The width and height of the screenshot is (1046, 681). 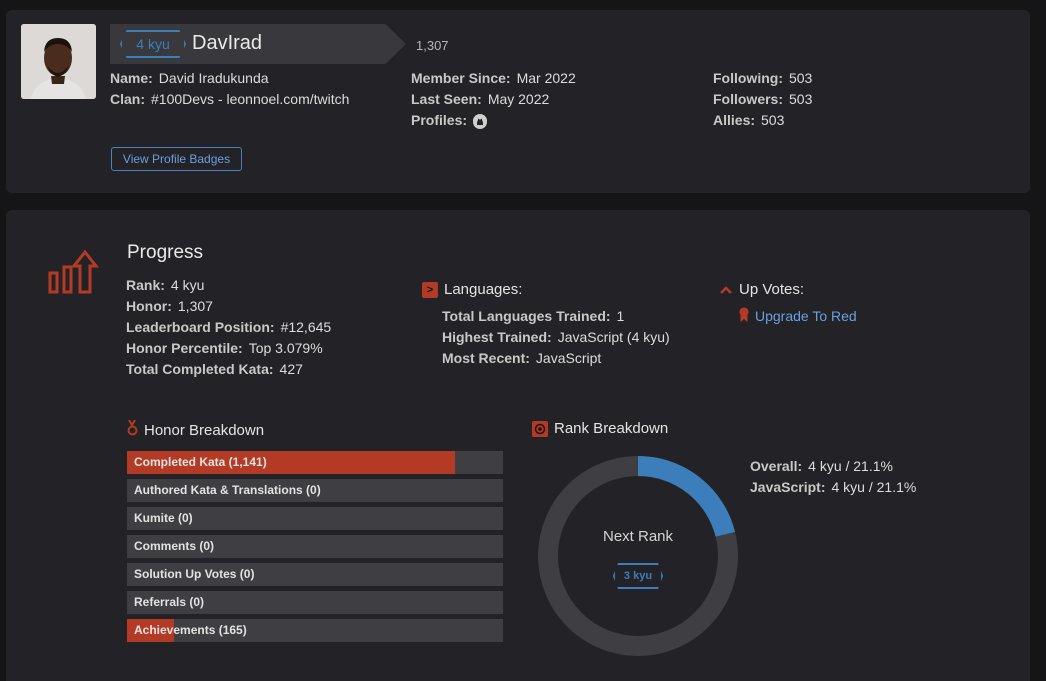 I want to click on honor-bar: Comments (0), so click(x=315, y=546).